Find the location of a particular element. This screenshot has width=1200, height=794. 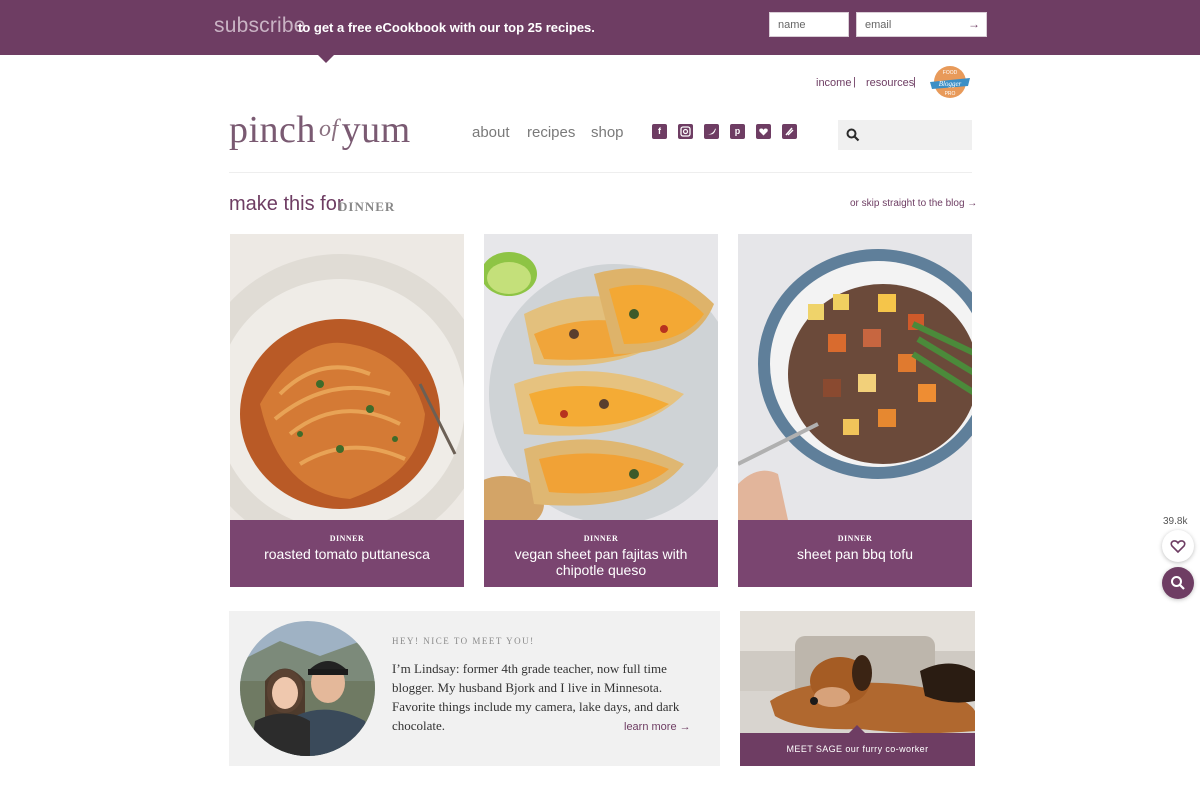

income-link: income is located at coordinates (833, 83).